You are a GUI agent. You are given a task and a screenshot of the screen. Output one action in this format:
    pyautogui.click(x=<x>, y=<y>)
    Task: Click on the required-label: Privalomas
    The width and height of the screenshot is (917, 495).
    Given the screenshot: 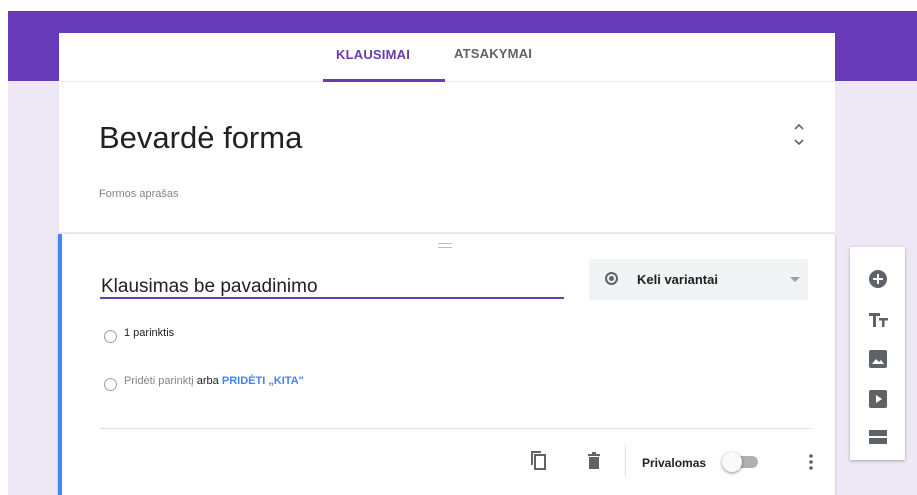 What is the action you would take?
    pyautogui.click(x=674, y=463)
    